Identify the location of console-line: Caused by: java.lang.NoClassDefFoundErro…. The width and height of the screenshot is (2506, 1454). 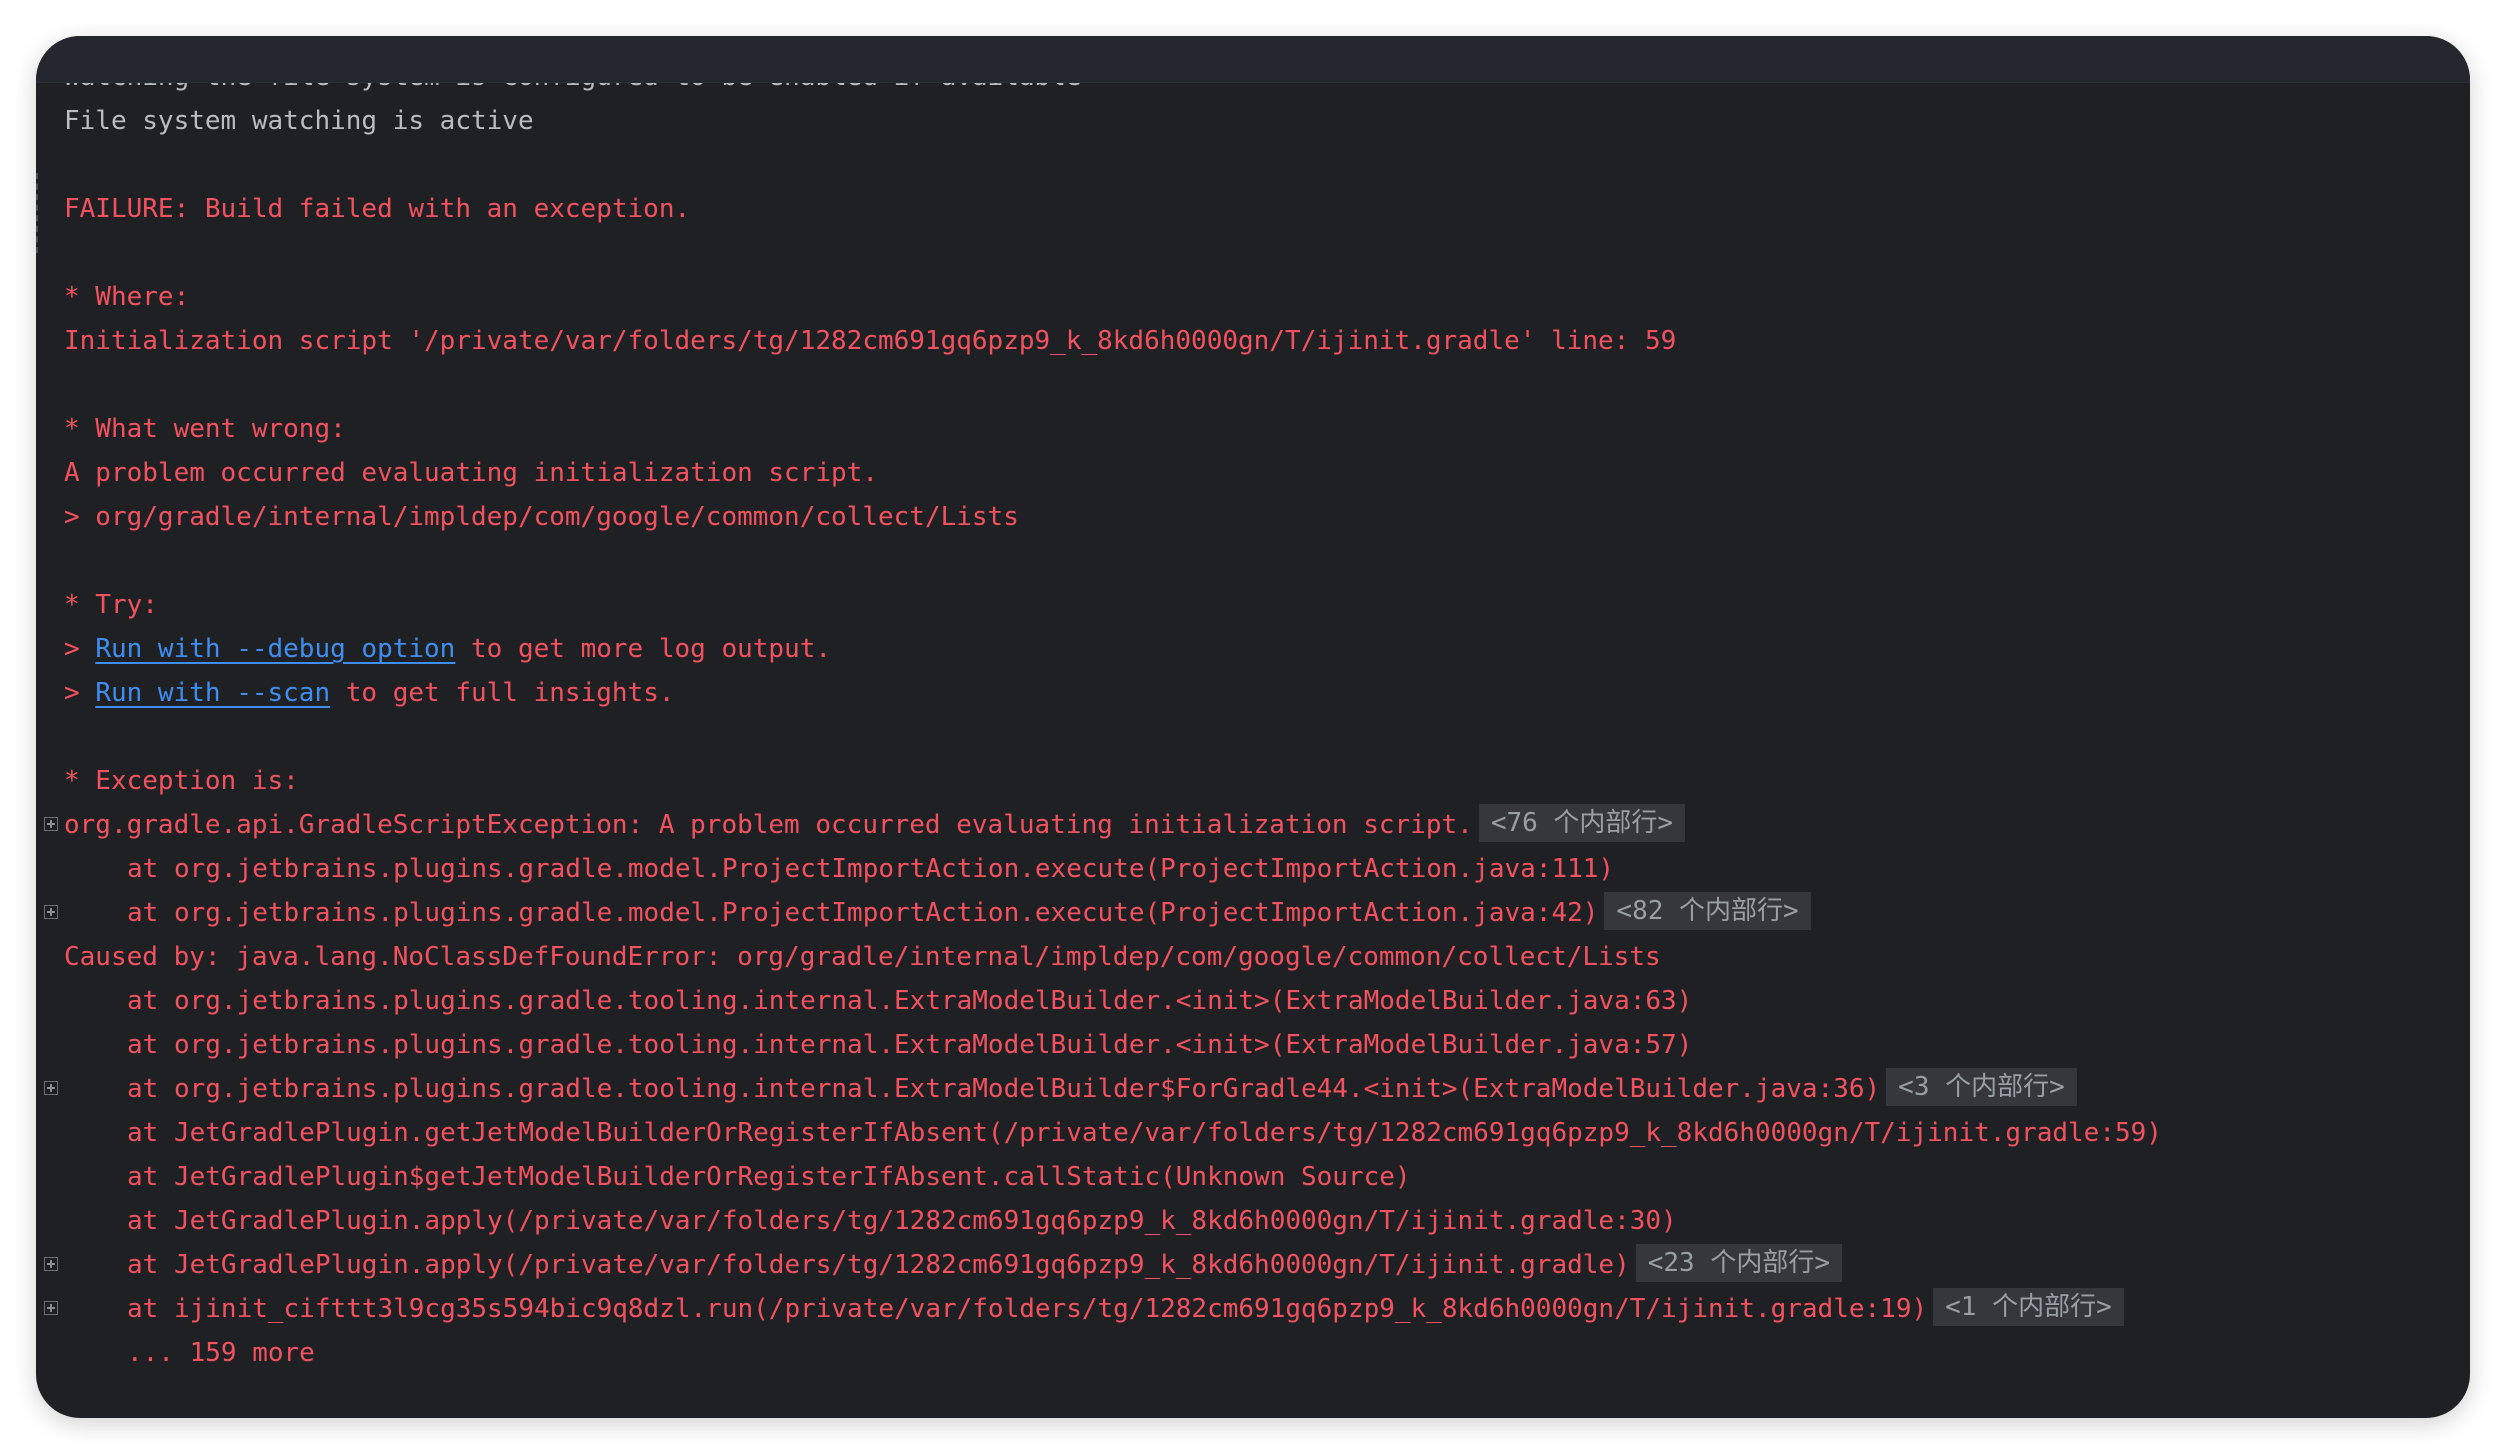
(1099, 957).